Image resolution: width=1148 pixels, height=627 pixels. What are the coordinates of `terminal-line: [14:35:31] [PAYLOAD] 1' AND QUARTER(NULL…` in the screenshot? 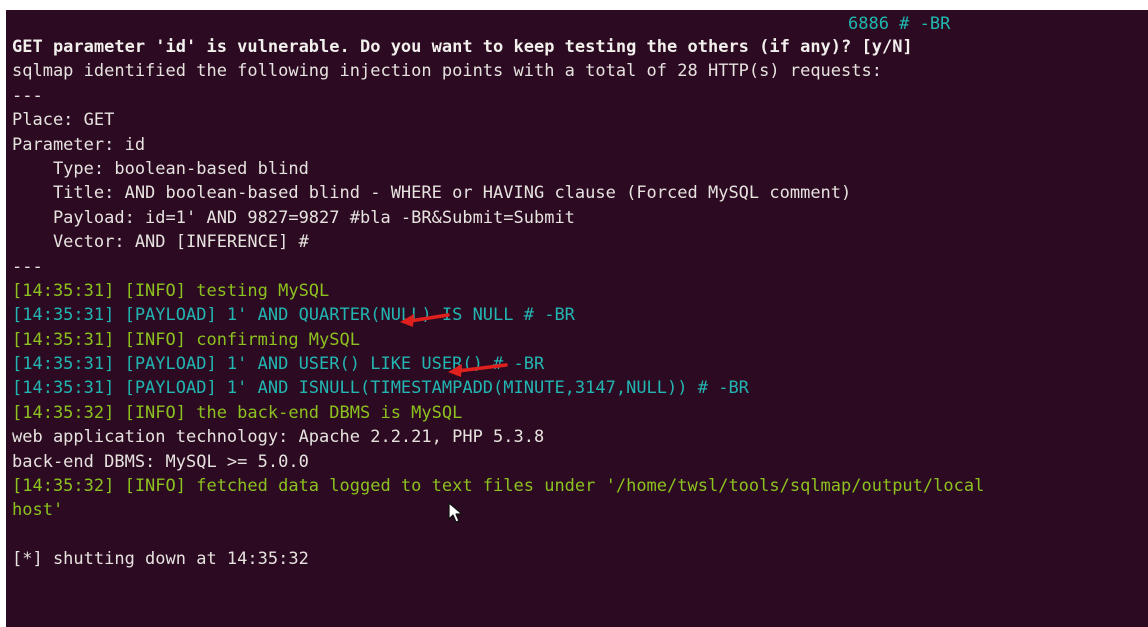 It's located at (293, 315).